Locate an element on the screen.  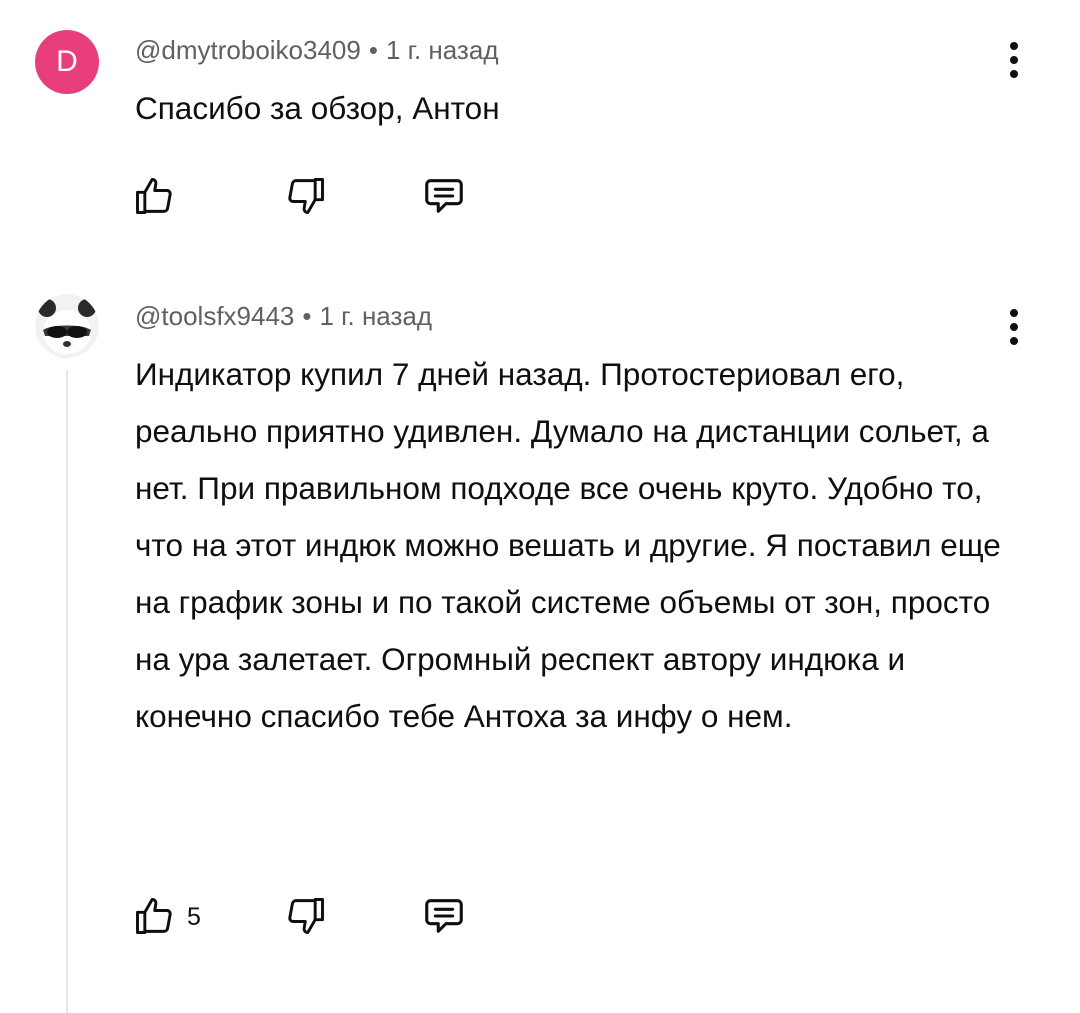
avatar is located at coordinates (67, 326).